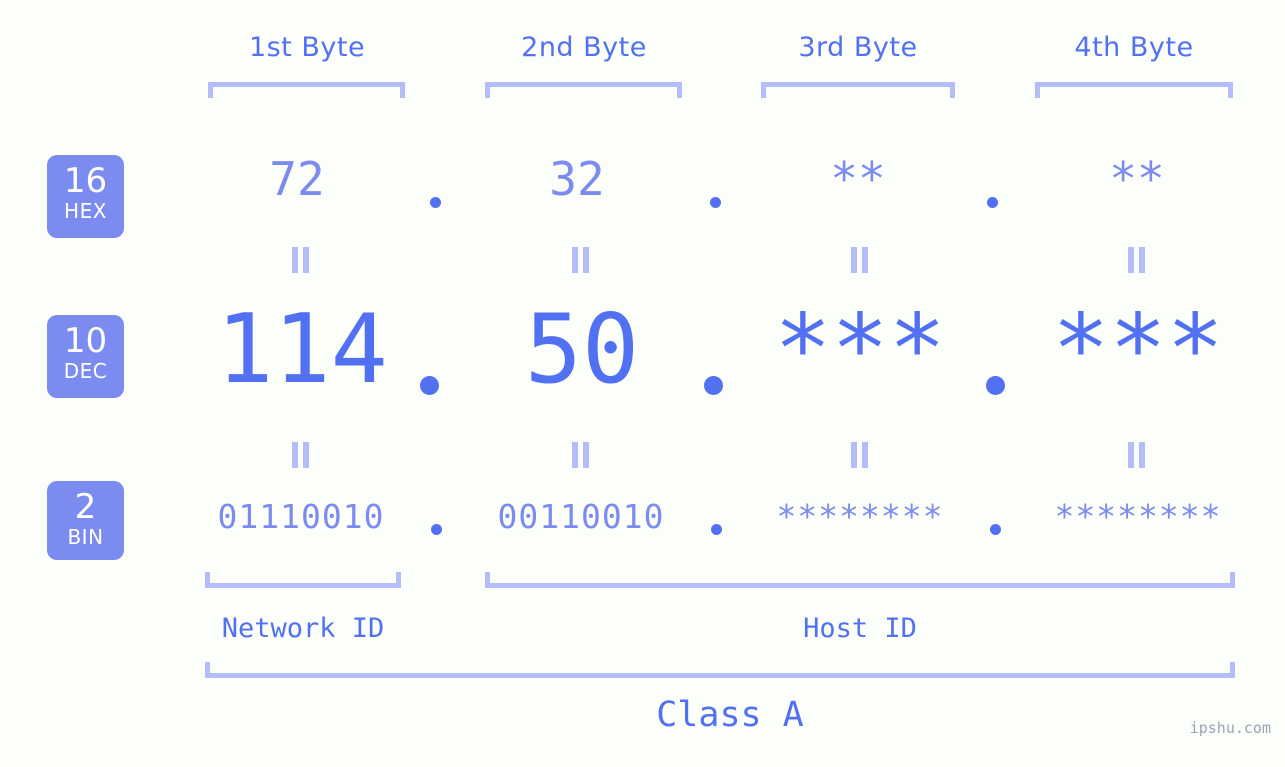 This screenshot has height=767, width=1285. I want to click on bin-value-byte-2: 00110010, so click(581, 516).